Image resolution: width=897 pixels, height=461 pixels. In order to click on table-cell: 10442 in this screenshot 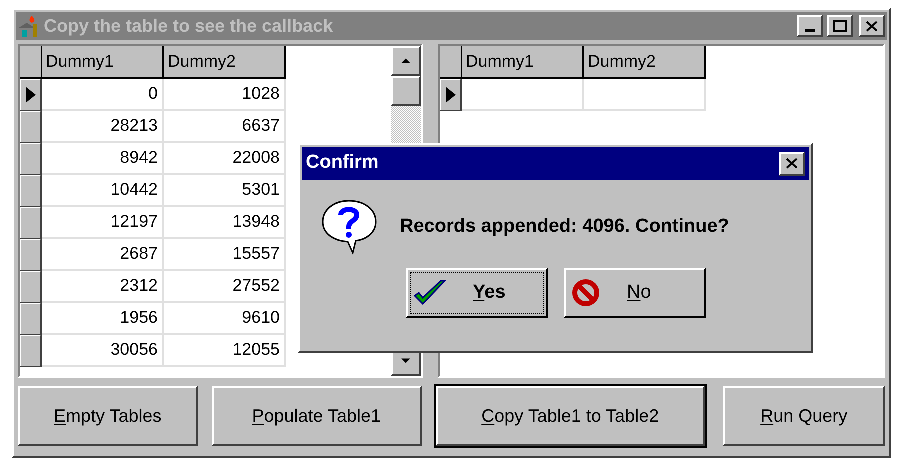, I will do `click(103, 191)`.